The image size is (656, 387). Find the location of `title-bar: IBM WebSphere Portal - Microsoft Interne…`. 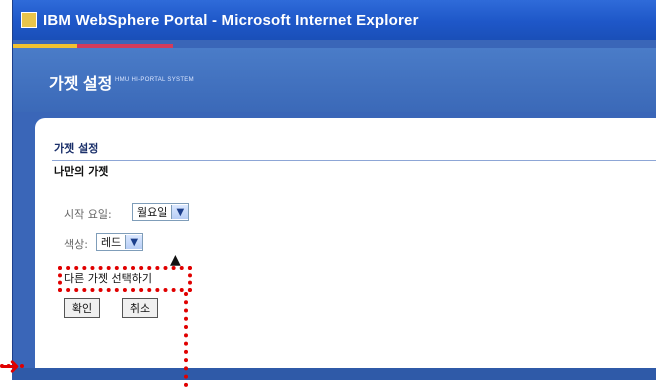

title-bar: IBM WebSphere Portal - Microsoft Interne… is located at coordinates (334, 20).